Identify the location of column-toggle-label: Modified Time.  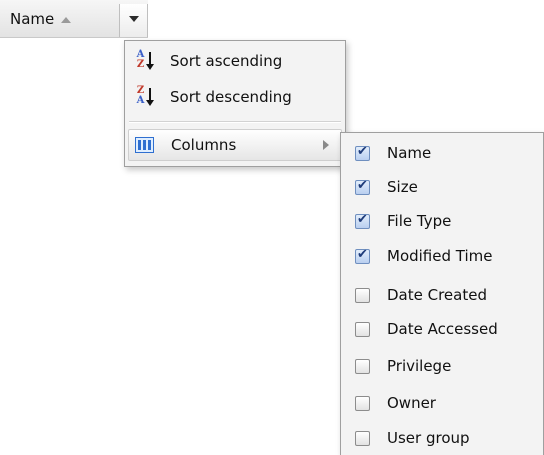
(440, 256).